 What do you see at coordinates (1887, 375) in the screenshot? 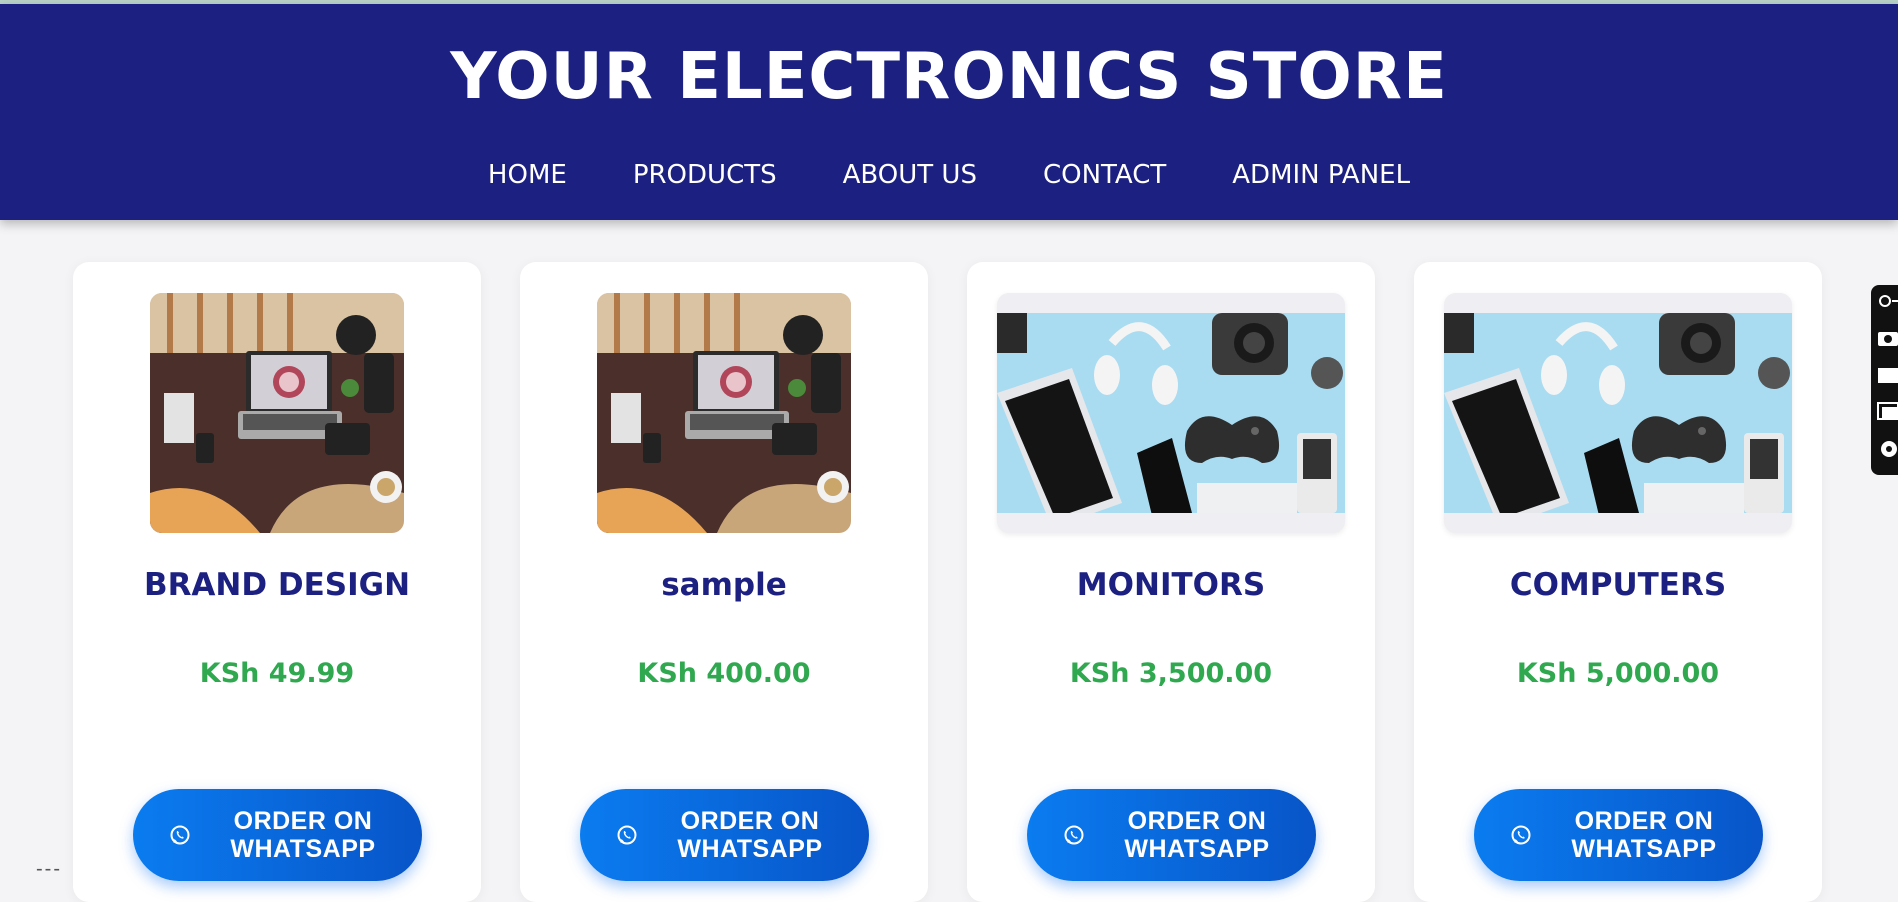
I see `rectangle-icon` at bounding box center [1887, 375].